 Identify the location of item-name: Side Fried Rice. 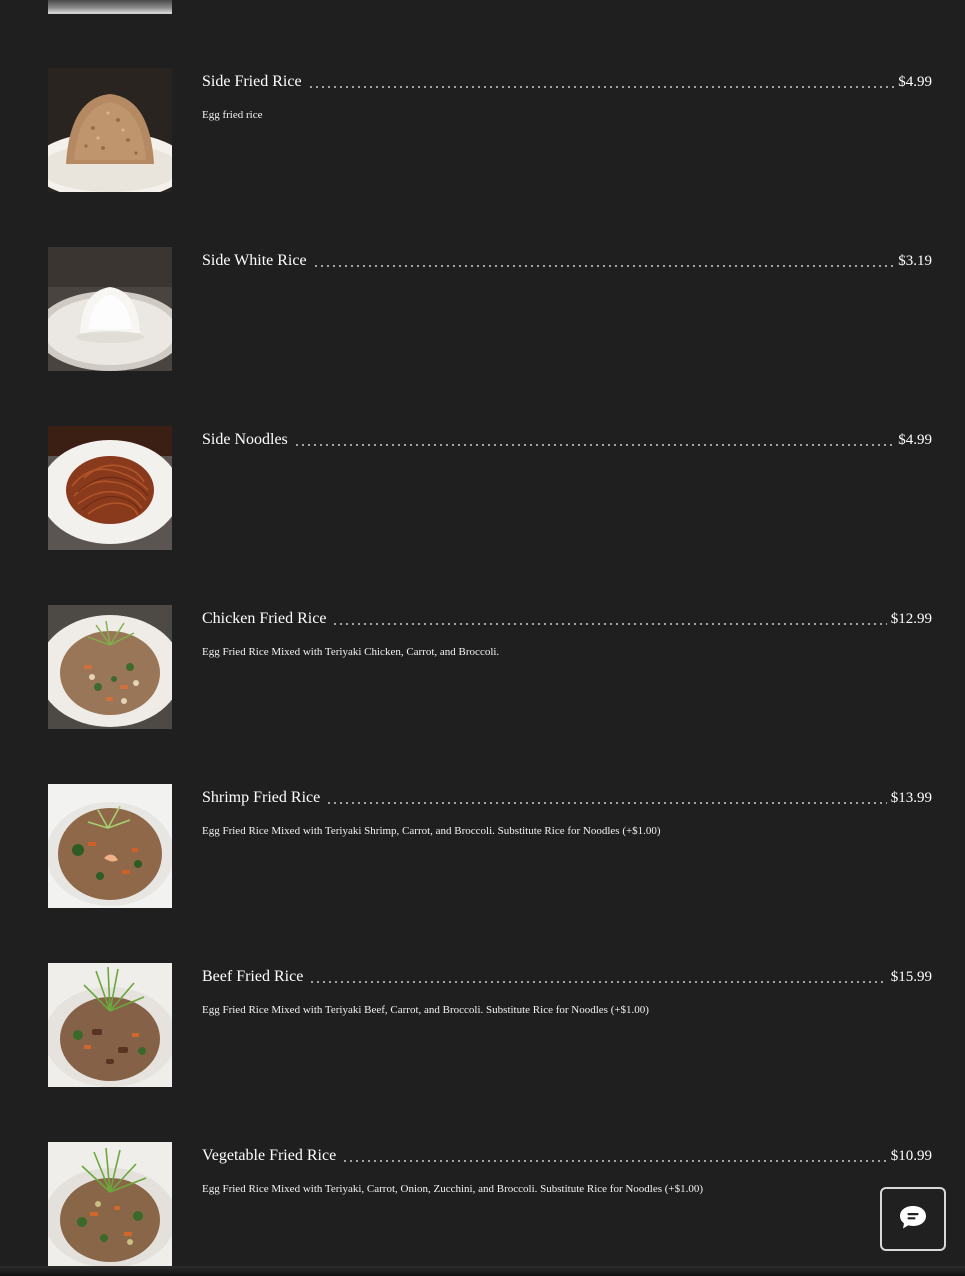
(252, 81).